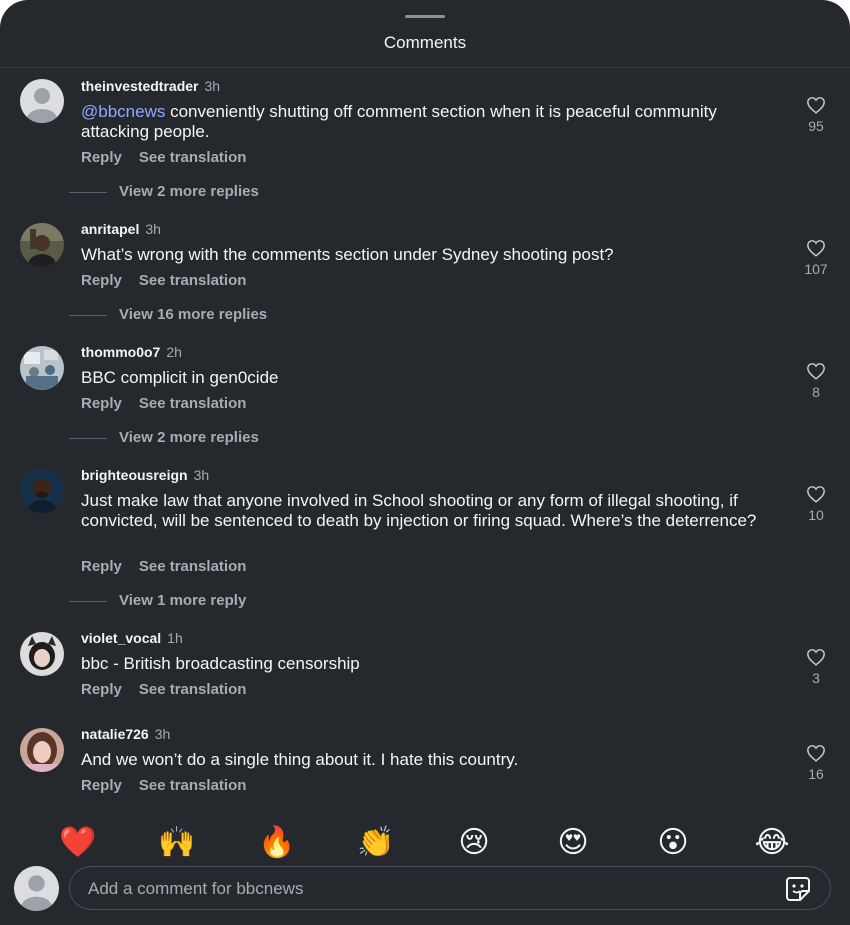 The width and height of the screenshot is (850, 925). I want to click on comment-input-placeholder: Add a comment for bbcnews, so click(196, 888).